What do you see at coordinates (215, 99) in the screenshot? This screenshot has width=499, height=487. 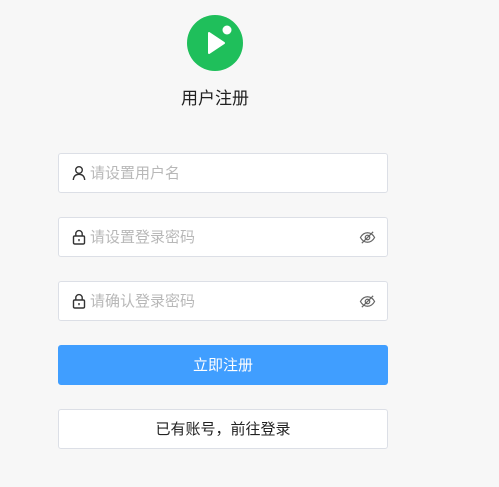 I see `page-title: 用户注册` at bounding box center [215, 99].